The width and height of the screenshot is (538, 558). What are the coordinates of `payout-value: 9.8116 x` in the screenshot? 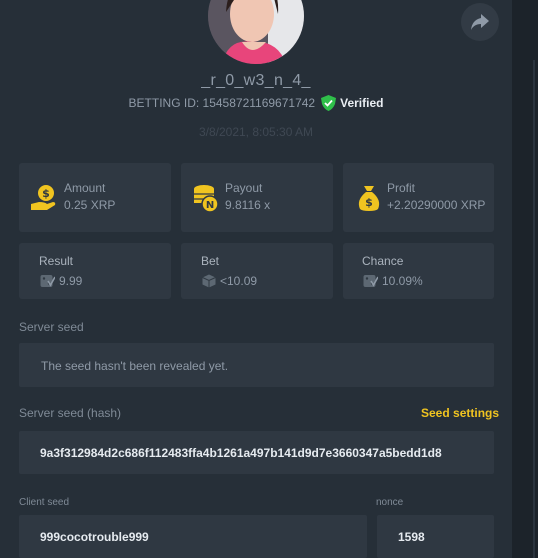 It's located at (248, 205).